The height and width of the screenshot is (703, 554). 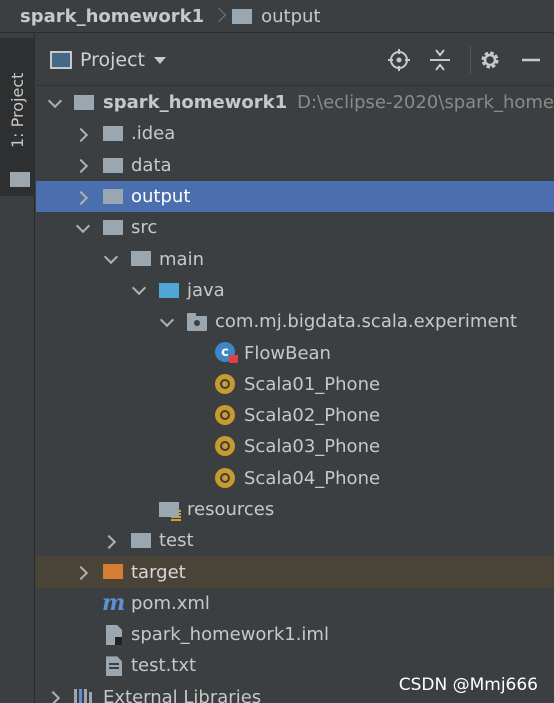 What do you see at coordinates (226, 353) in the screenshot?
I see `java-class-icon: c` at bounding box center [226, 353].